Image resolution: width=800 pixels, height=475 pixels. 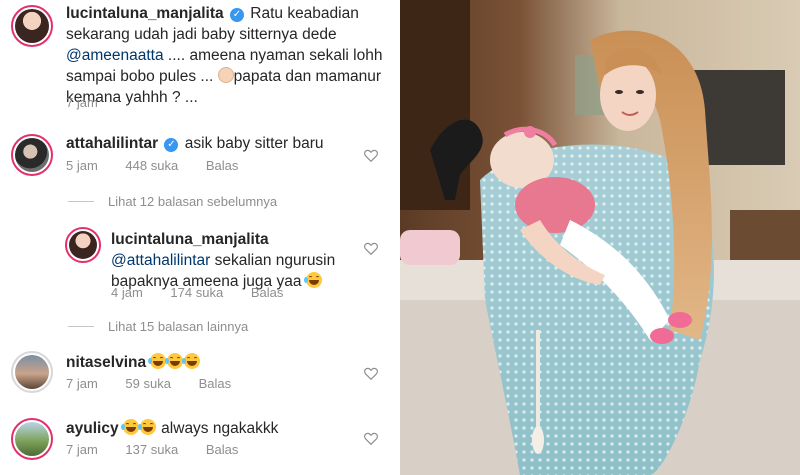 I want to click on baby-emoji-icon, so click(x=225, y=75).